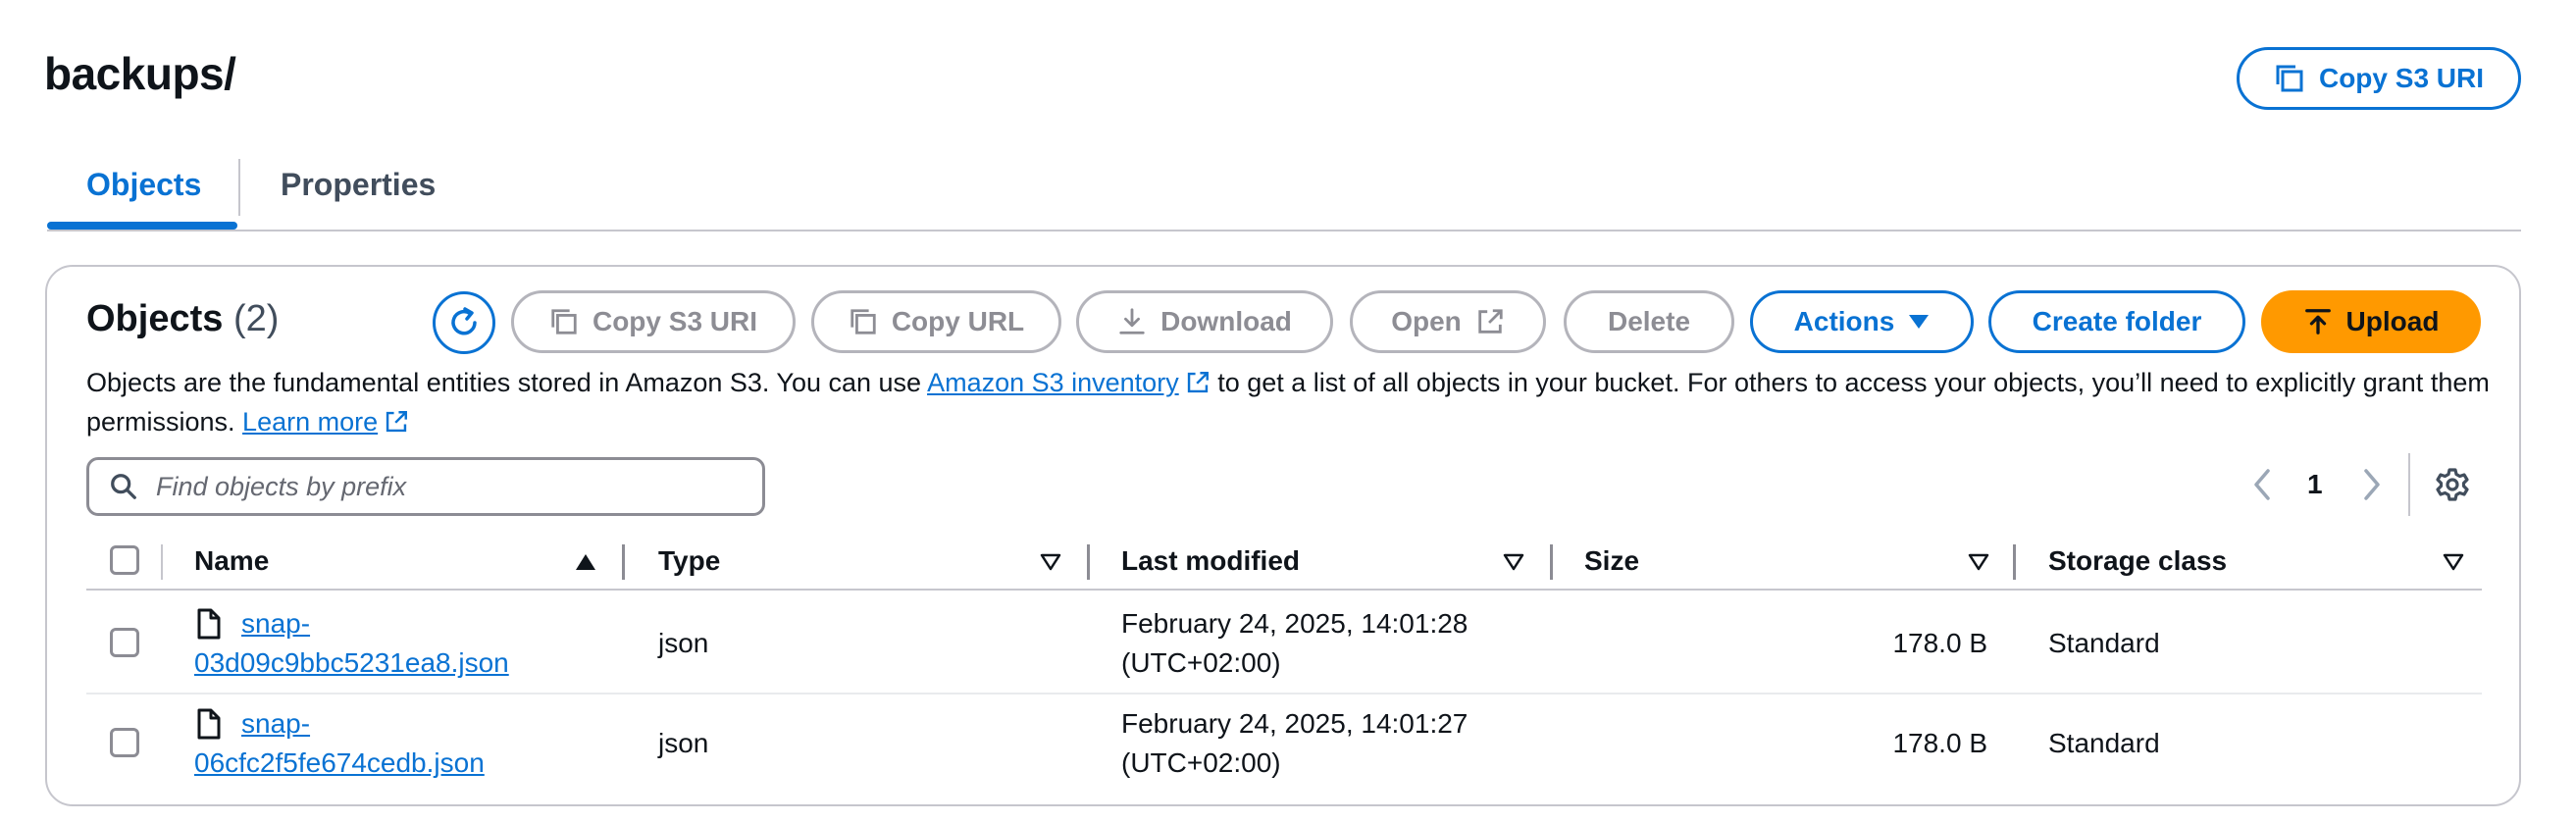 The height and width of the screenshot is (823, 2576). What do you see at coordinates (358, 185) in the screenshot?
I see `tab-properties: Properties` at bounding box center [358, 185].